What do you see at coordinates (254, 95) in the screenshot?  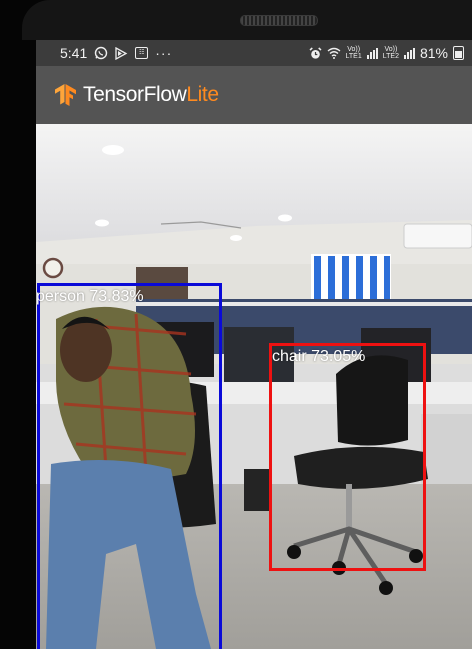 I see `app-bar: TensorFlowLite` at bounding box center [254, 95].